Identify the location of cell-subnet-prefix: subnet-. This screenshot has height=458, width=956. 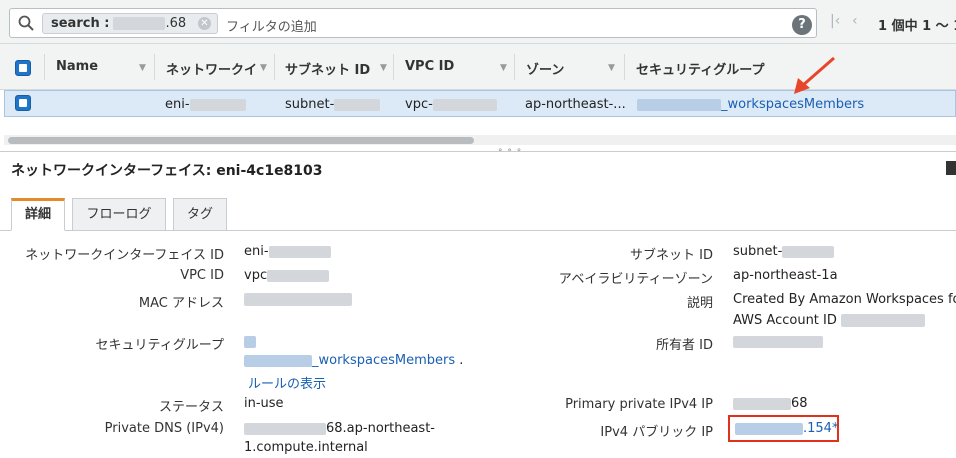
(310, 104).